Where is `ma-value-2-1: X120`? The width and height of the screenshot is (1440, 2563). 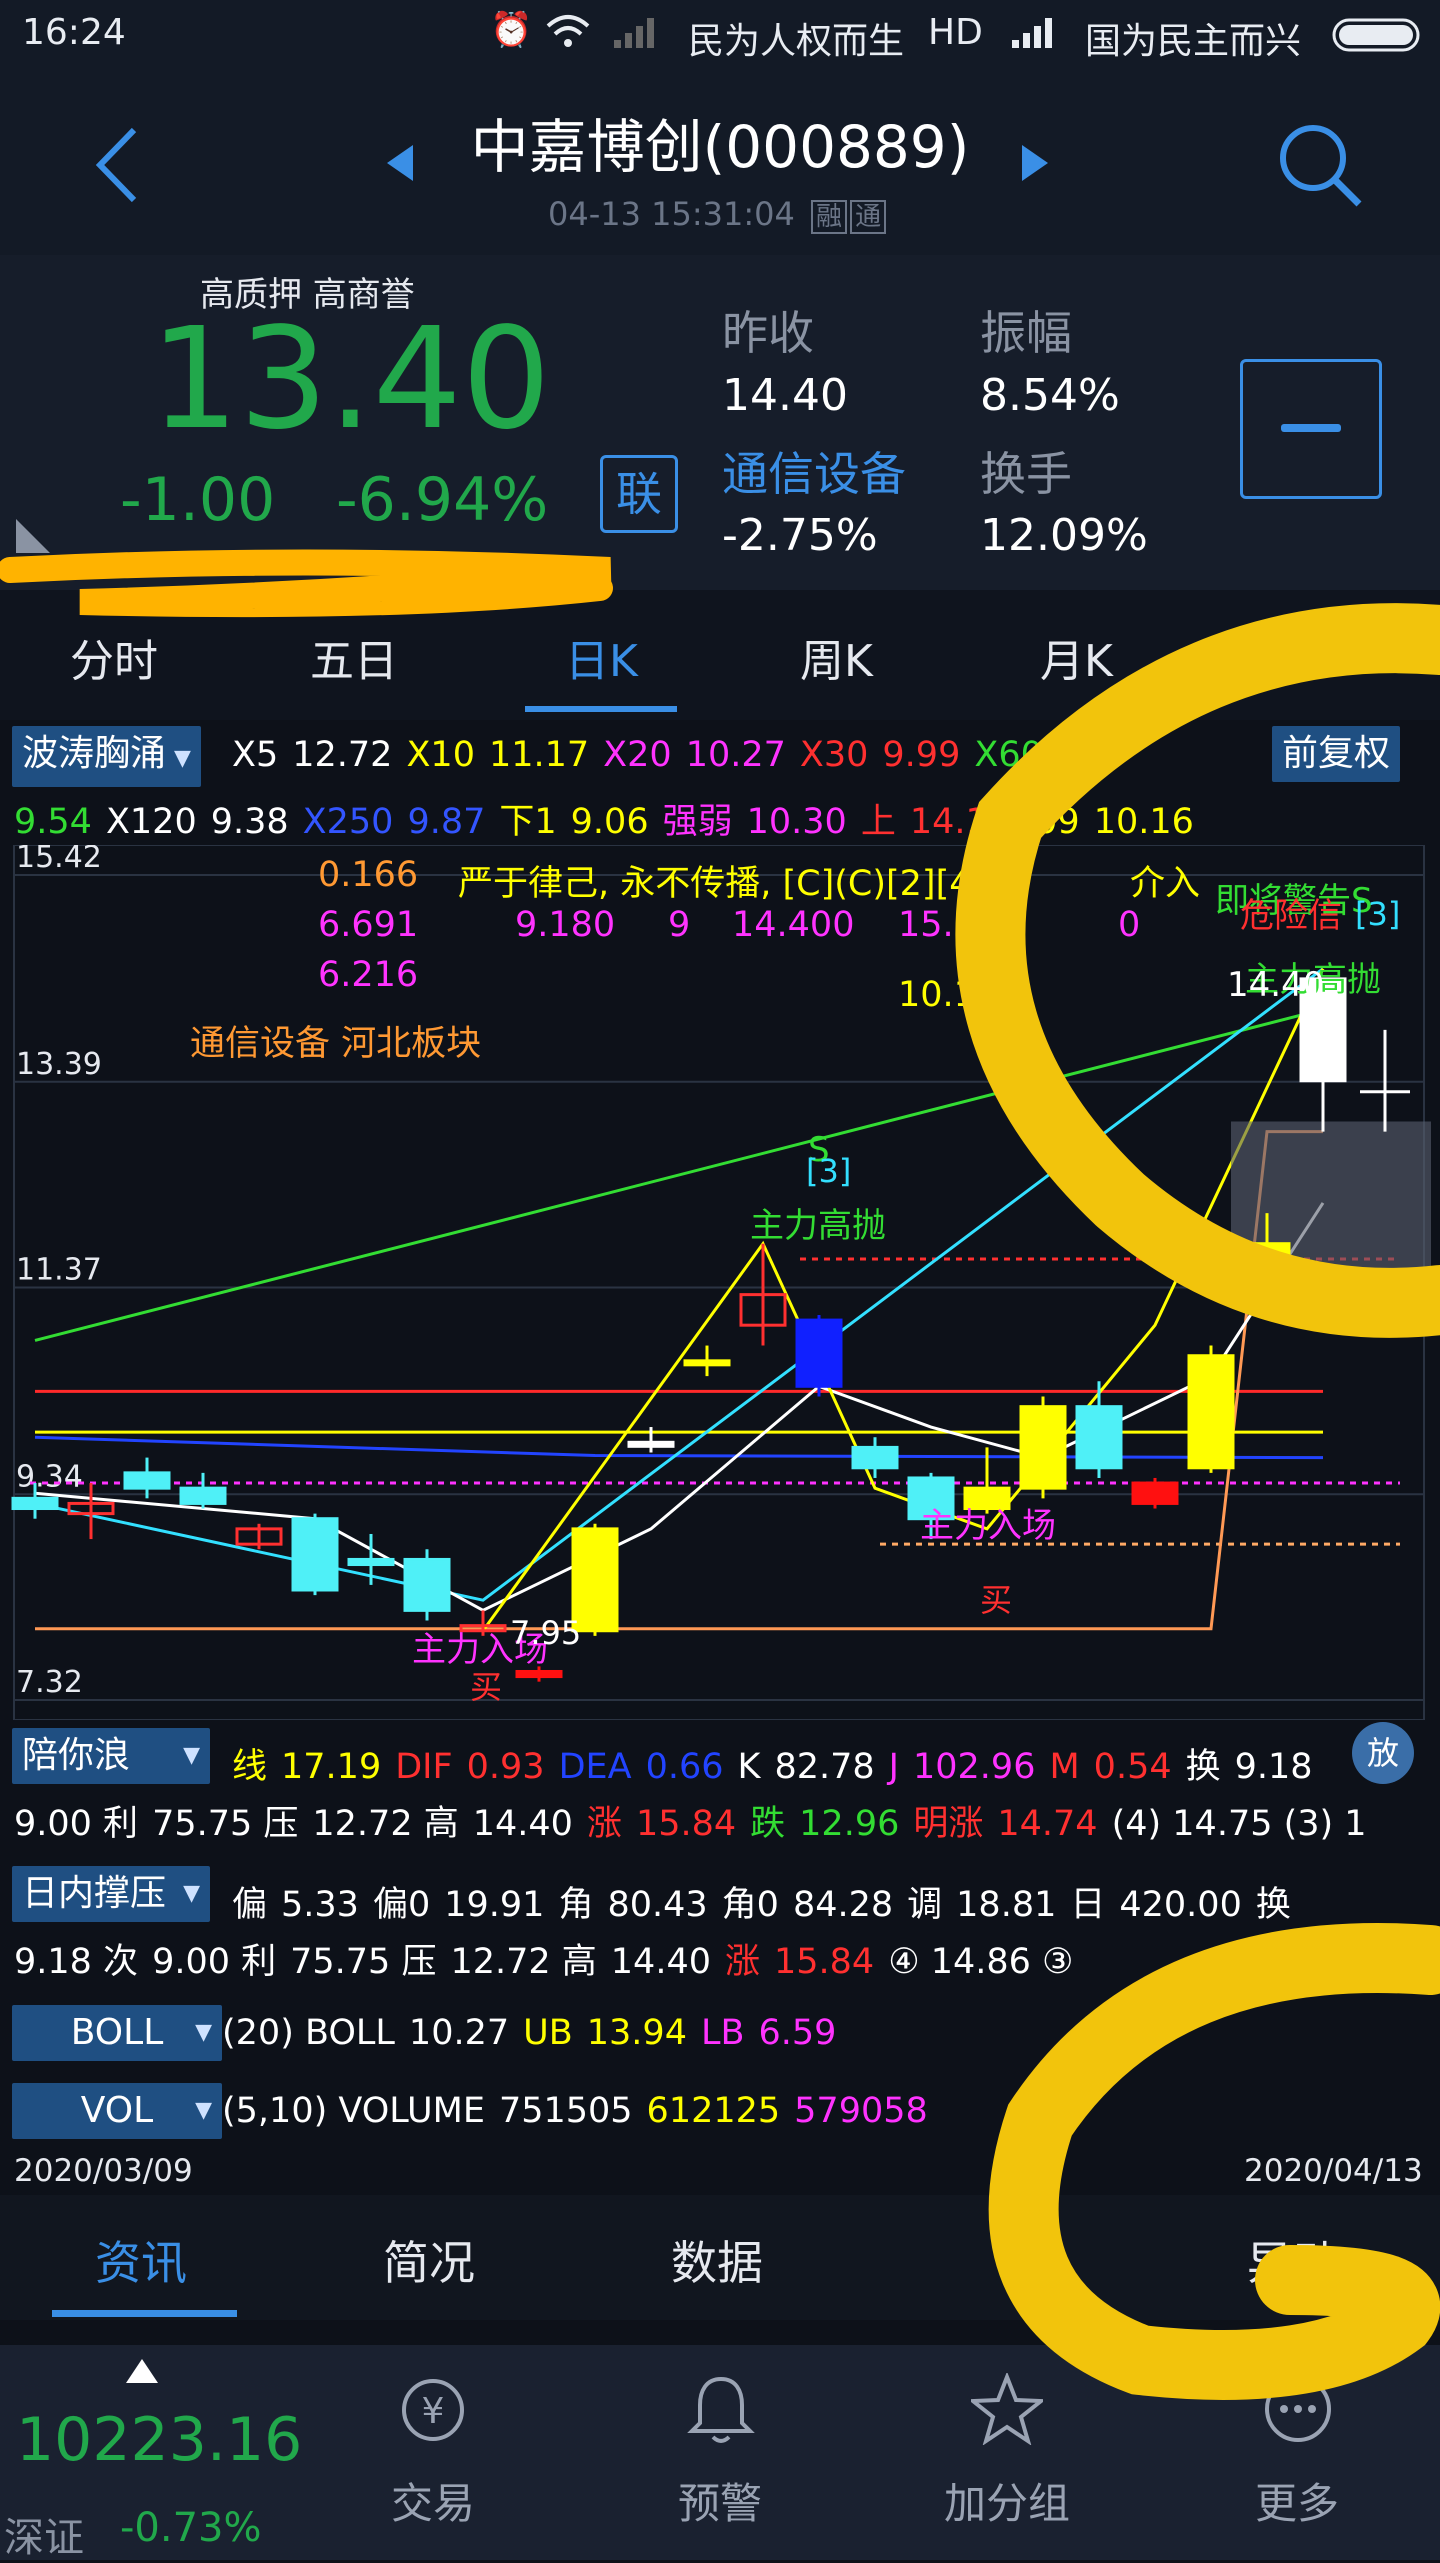 ma-value-2-1: X120 is located at coordinates (151, 822).